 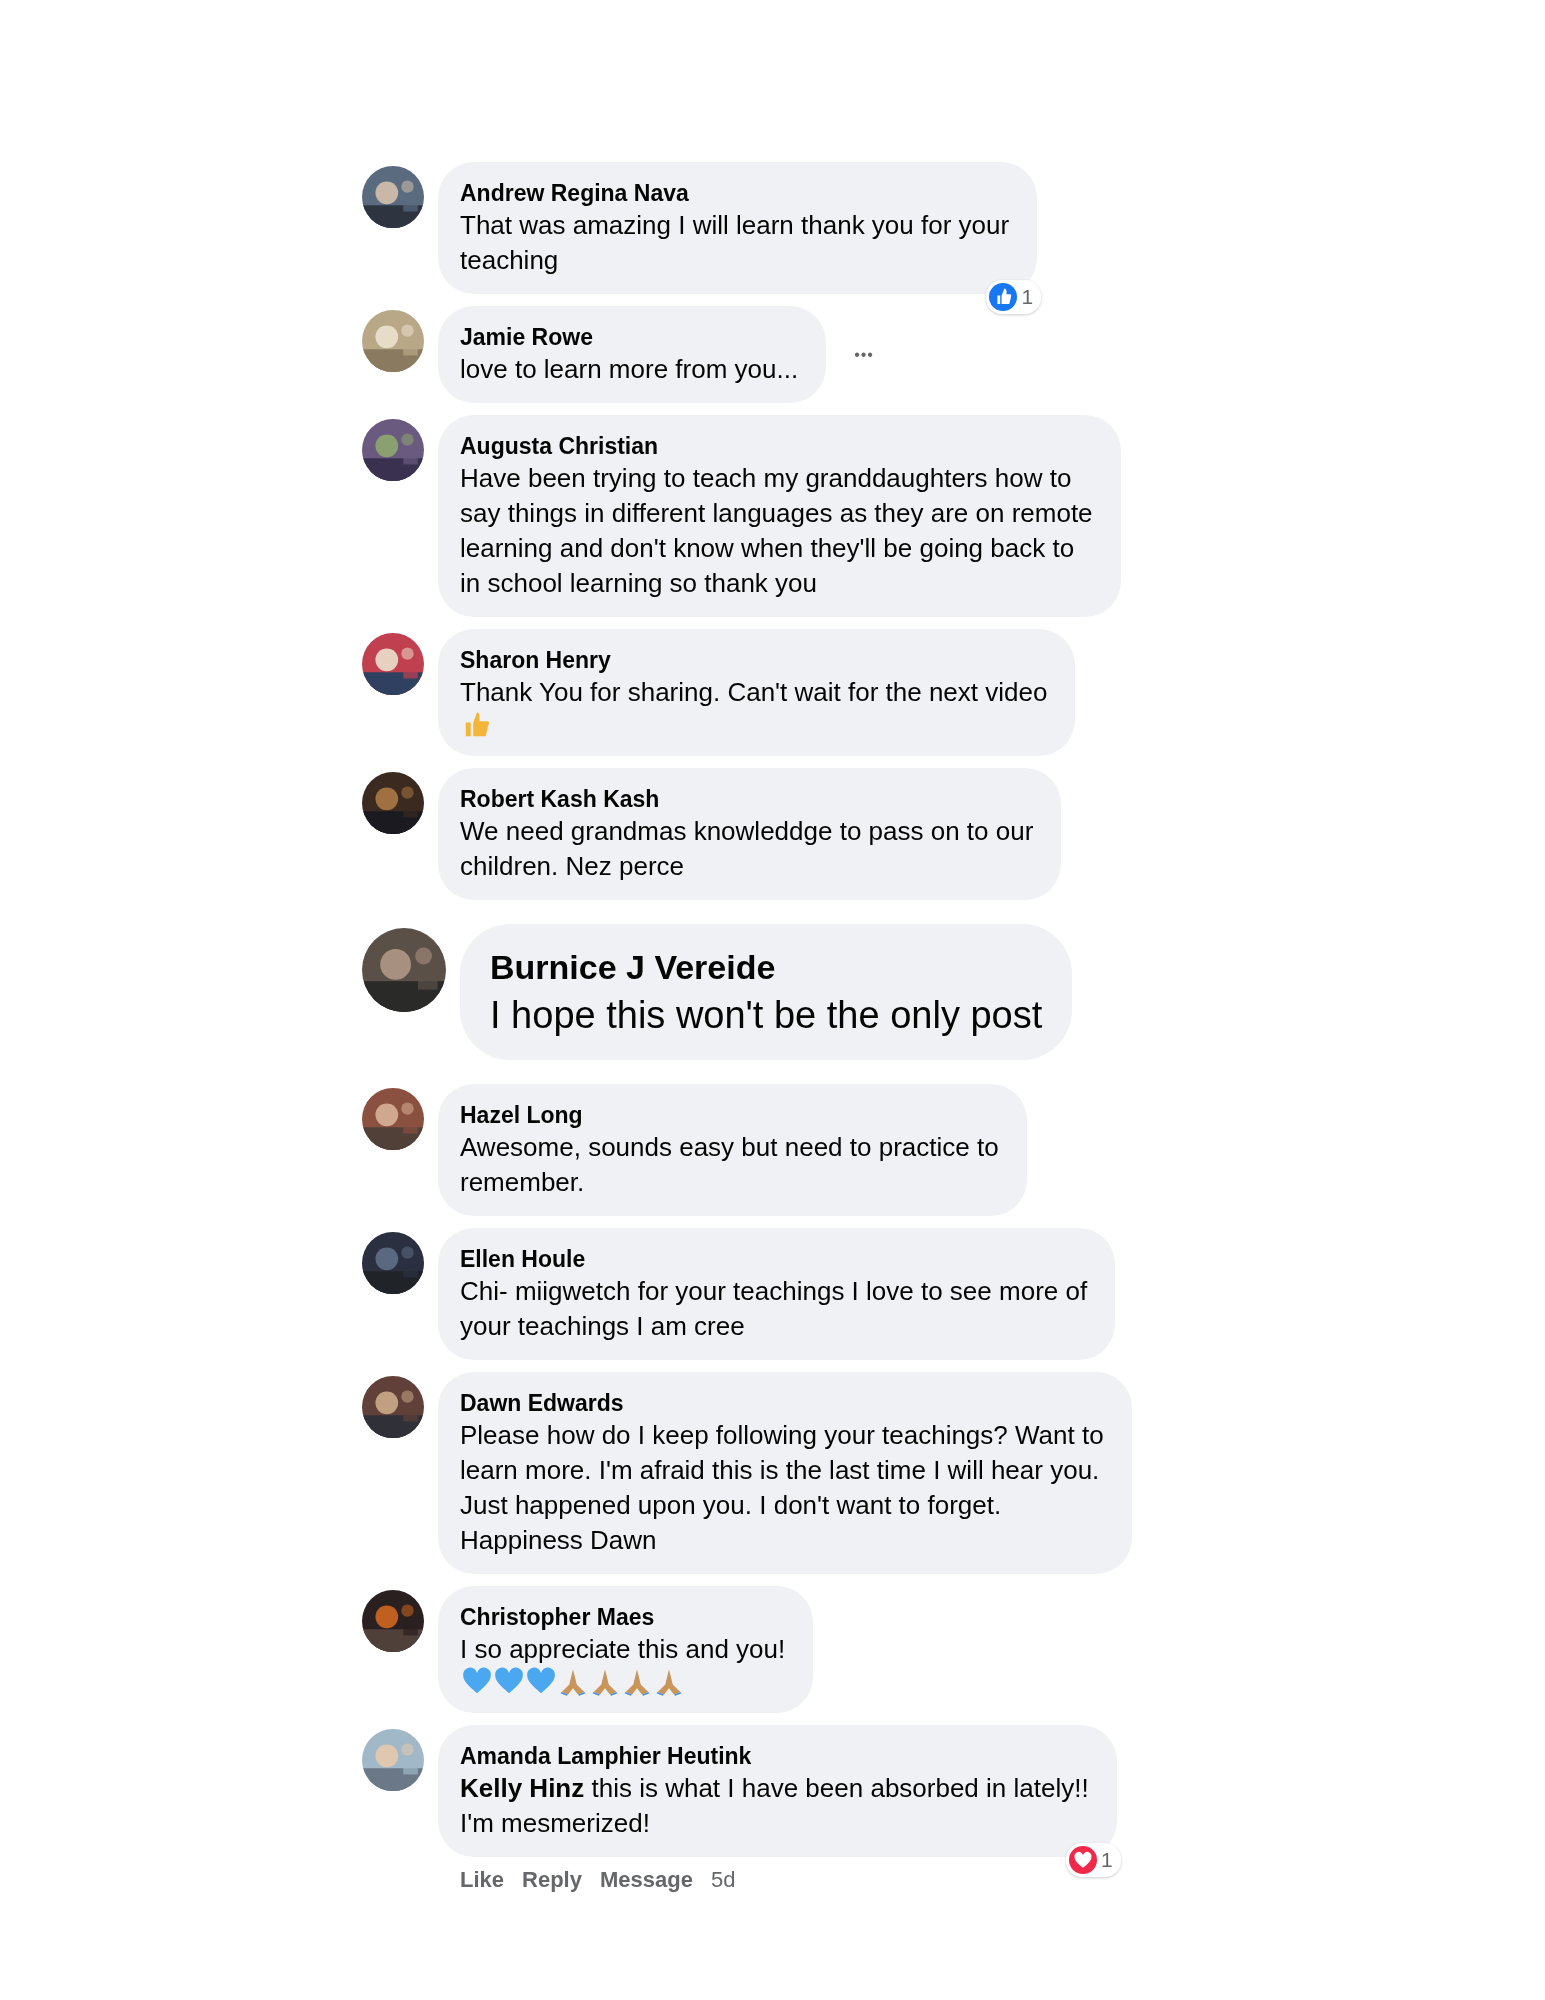 What do you see at coordinates (523, 1259) in the screenshot?
I see `commenter-name: Ellen Houle` at bounding box center [523, 1259].